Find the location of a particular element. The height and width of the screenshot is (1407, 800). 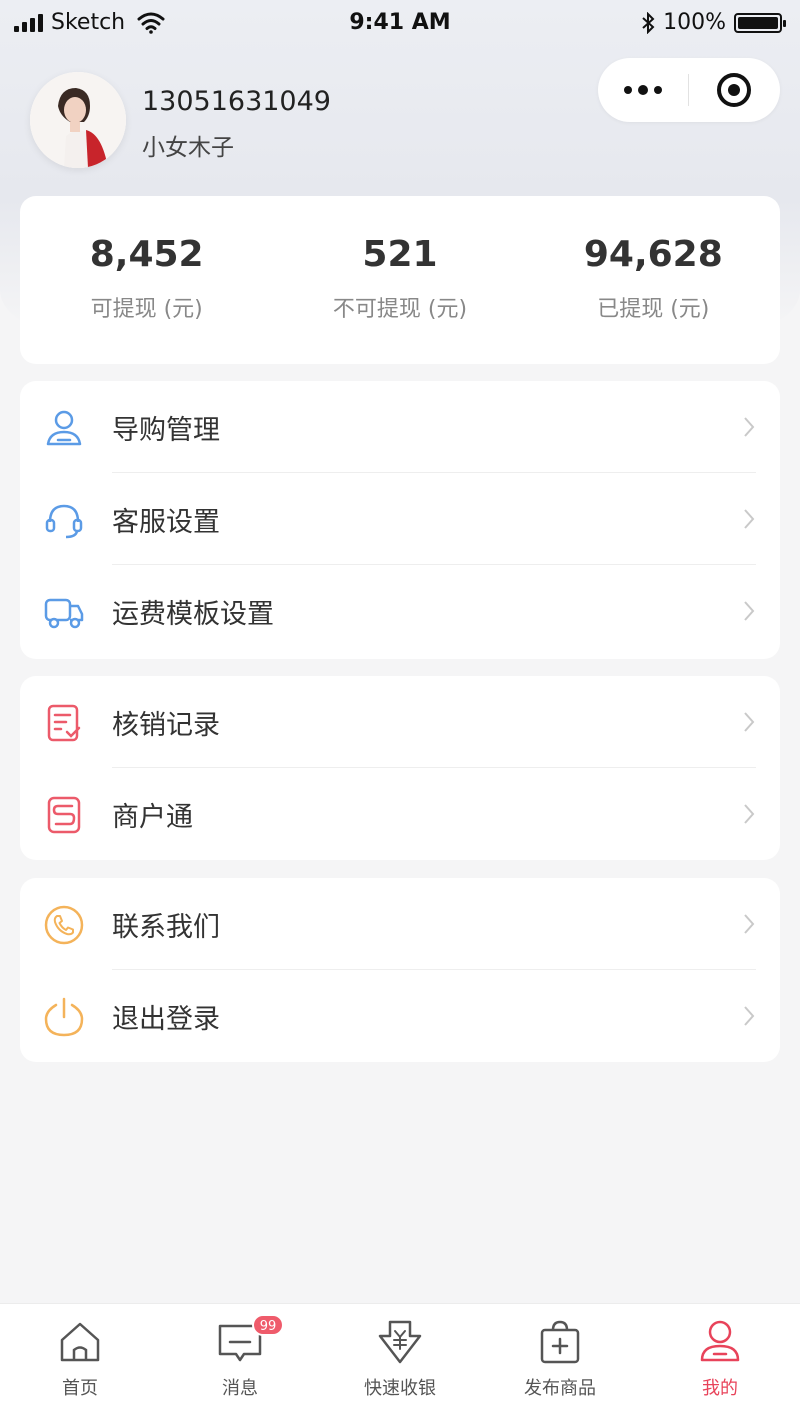

menu-label: 退出登录 is located at coordinates (166, 1019).